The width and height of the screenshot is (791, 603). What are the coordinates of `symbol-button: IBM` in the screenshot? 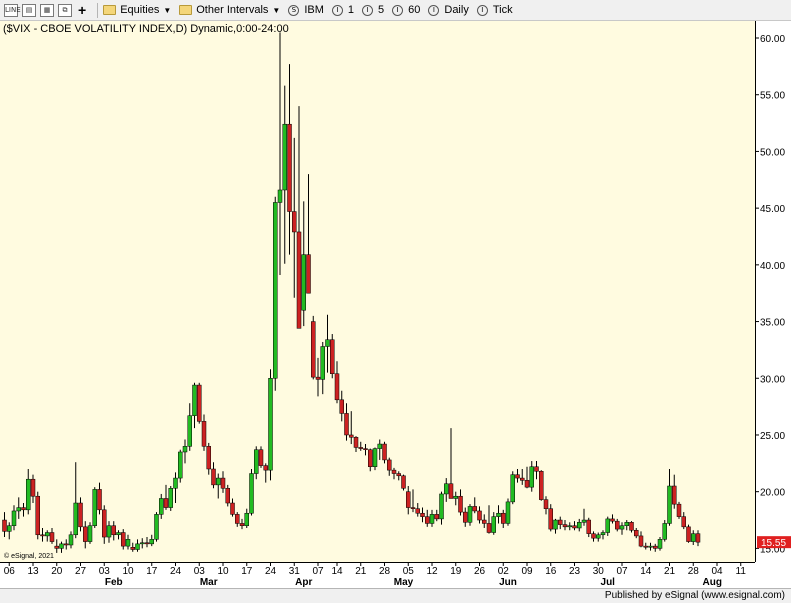 It's located at (314, 10).